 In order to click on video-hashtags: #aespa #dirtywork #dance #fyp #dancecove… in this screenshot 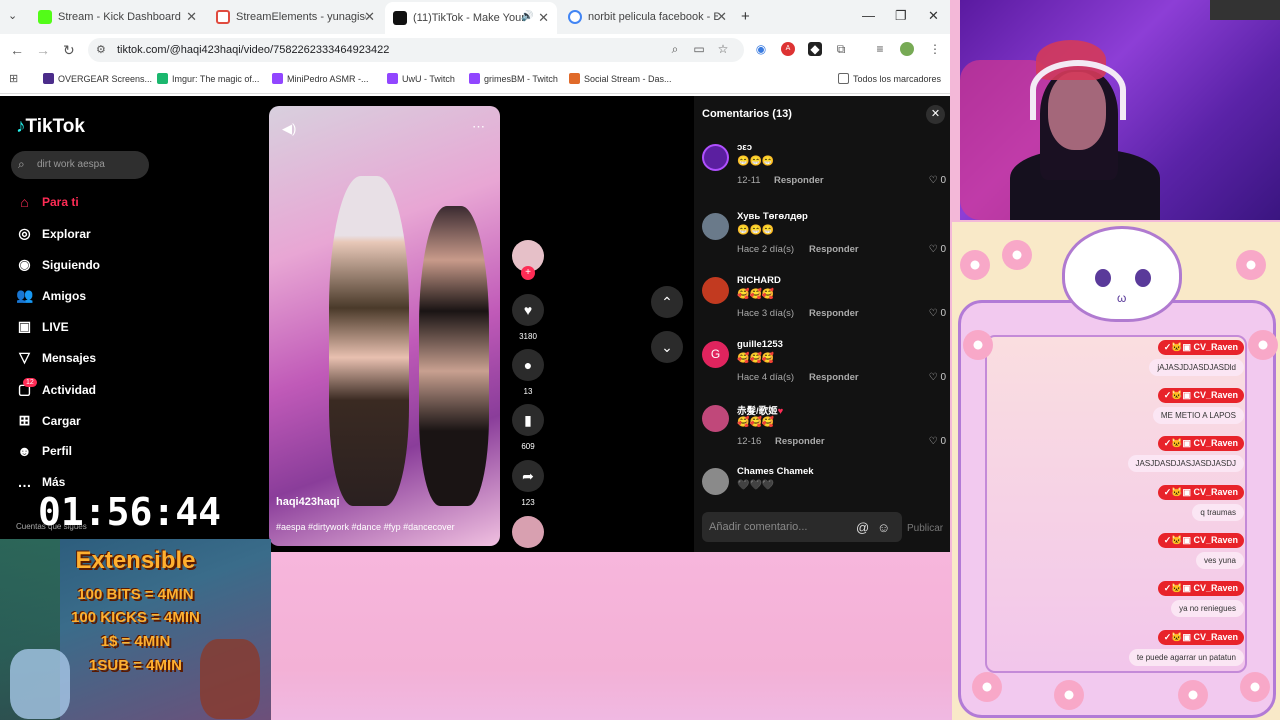, I will do `click(365, 527)`.